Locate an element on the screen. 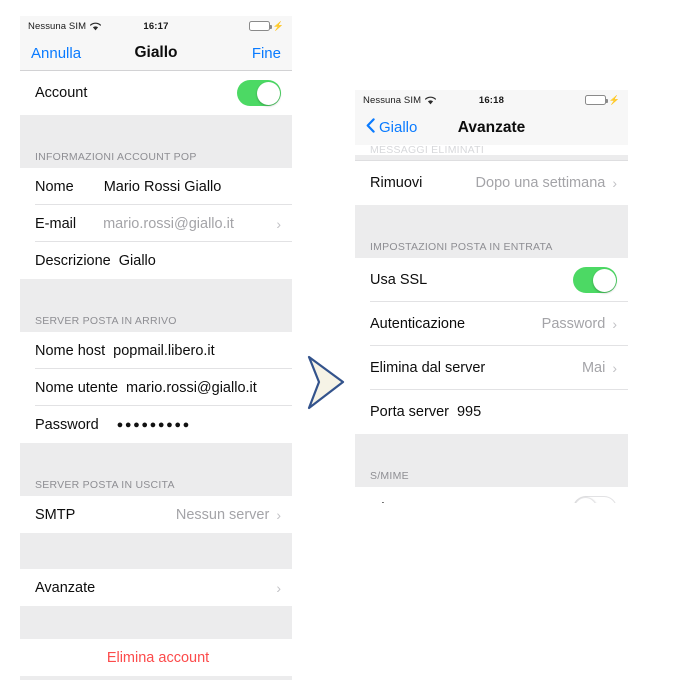  row-value-porta-server: 995 is located at coordinates (469, 412).